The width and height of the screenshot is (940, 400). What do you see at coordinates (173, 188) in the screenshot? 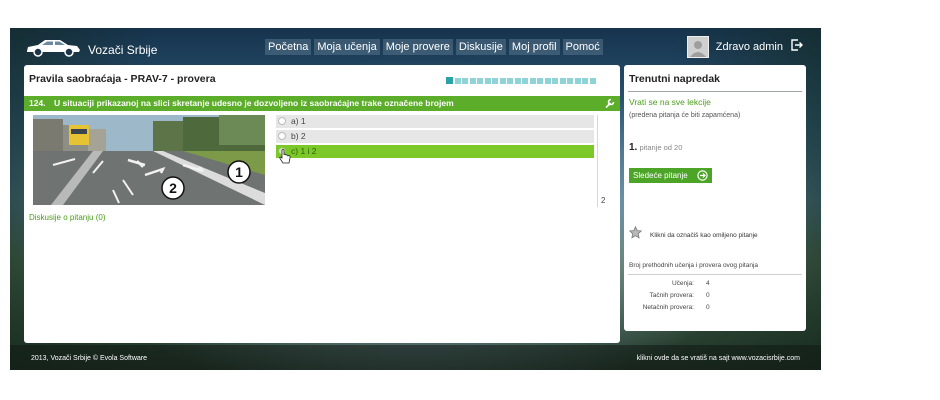
I see `image-label-2: 2` at bounding box center [173, 188].